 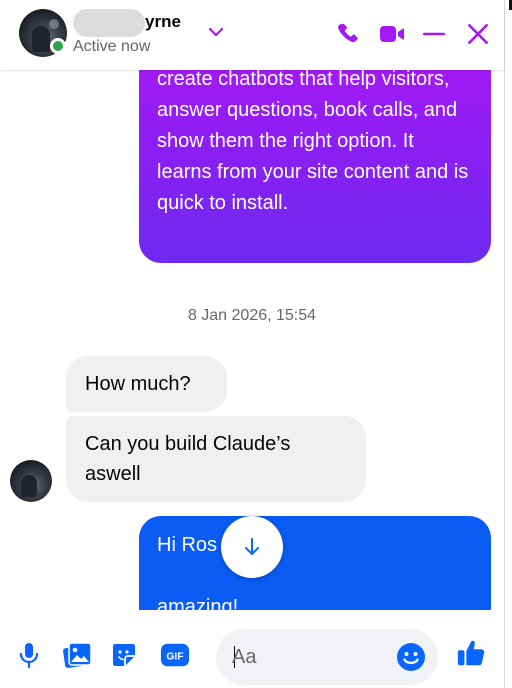 I want to click on emoji-icon, so click(x=411, y=657).